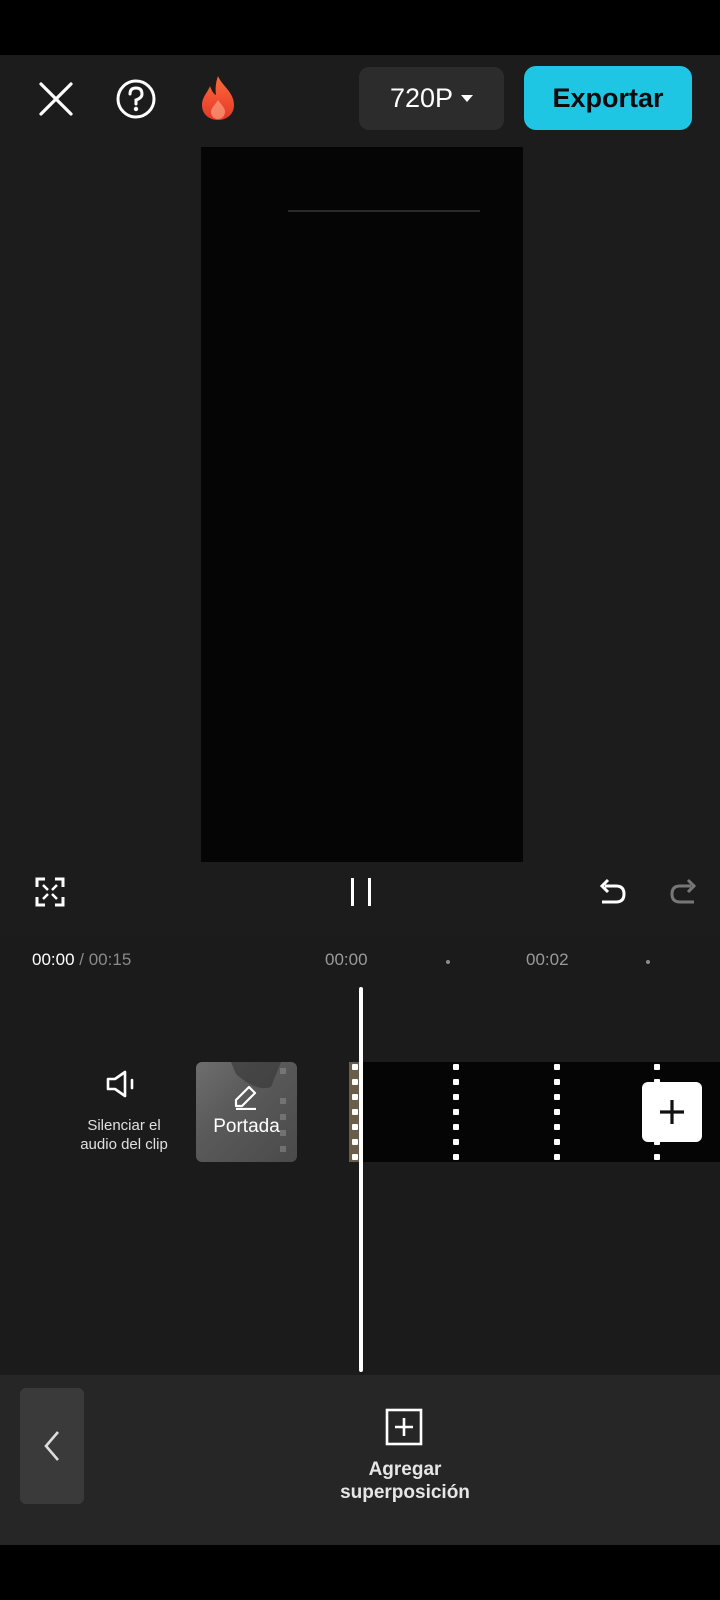  Describe the element at coordinates (105, 959) in the screenshot. I see `total-time: / 00:15` at that location.